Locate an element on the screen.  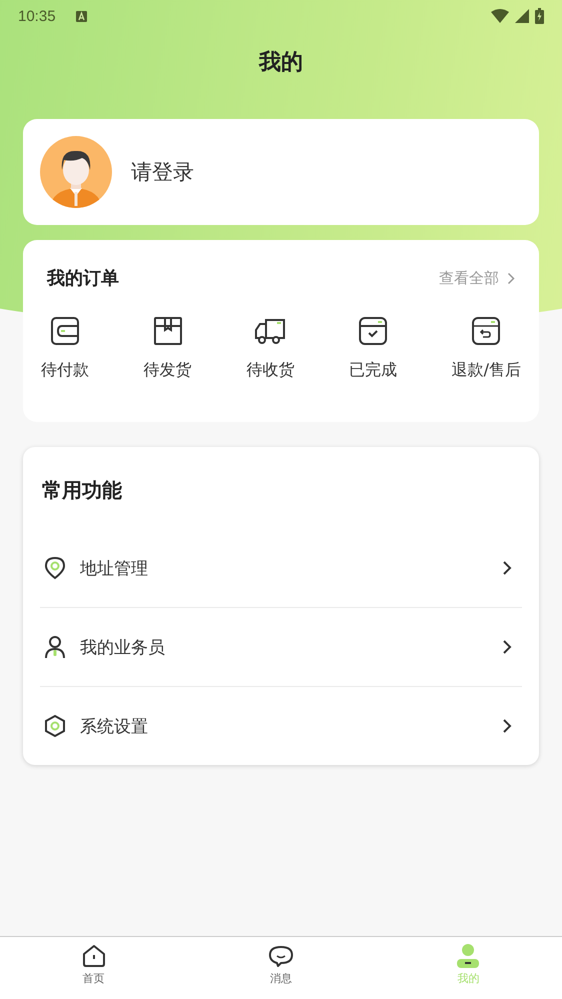
tab-bar-item: 消息 is located at coordinates (281, 968).